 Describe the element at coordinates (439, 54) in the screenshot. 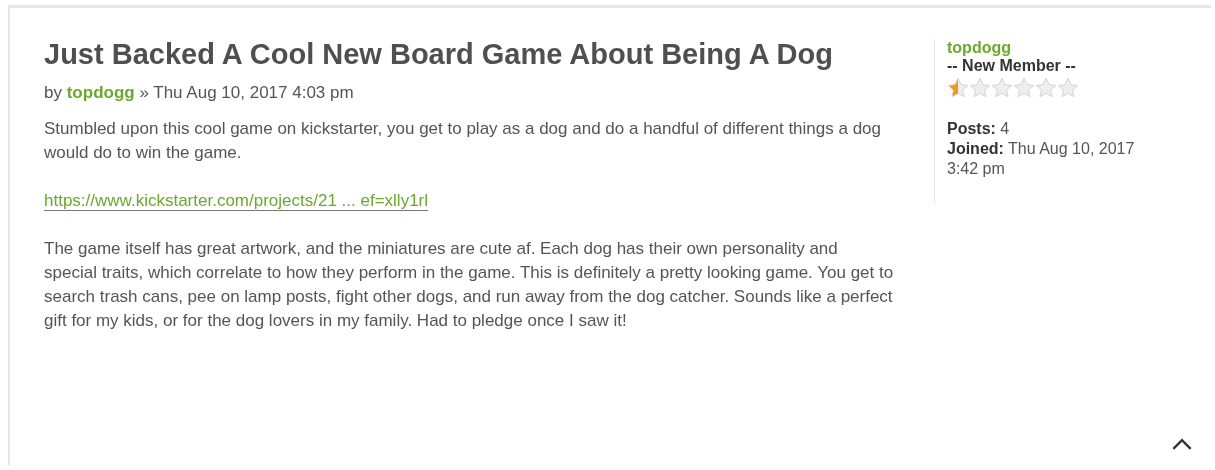

I see `post-title: Just Backed A Cool New Board Game About Being A Dog` at that location.